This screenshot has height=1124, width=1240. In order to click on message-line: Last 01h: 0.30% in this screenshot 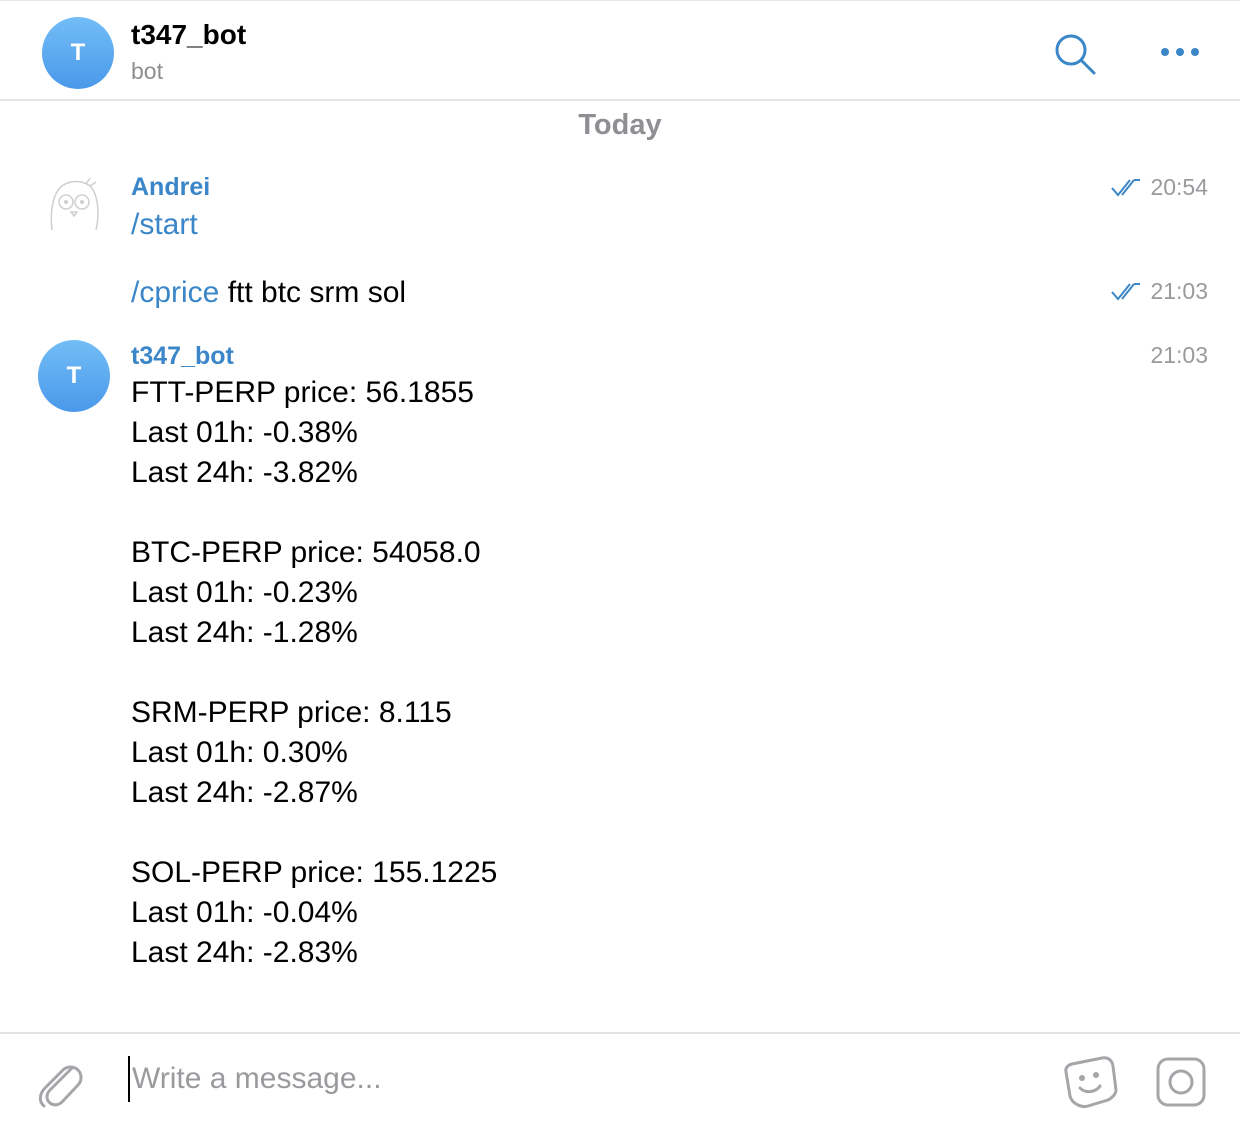, I will do `click(239, 752)`.